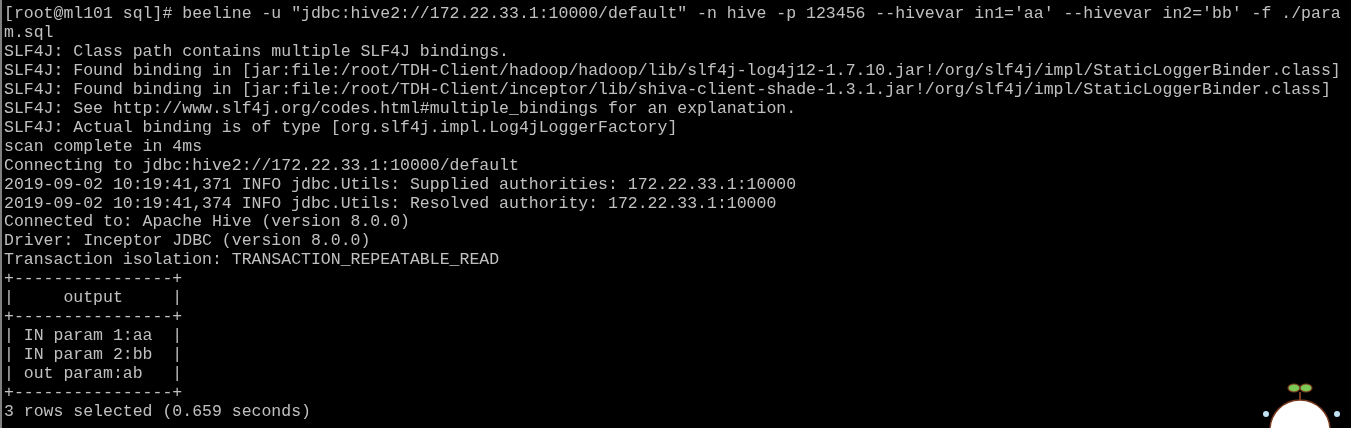 This screenshot has height=428, width=1351. I want to click on terminal-line: Connecting to jdbc:hive2://172.22.33.1:10000/default, so click(261, 166).